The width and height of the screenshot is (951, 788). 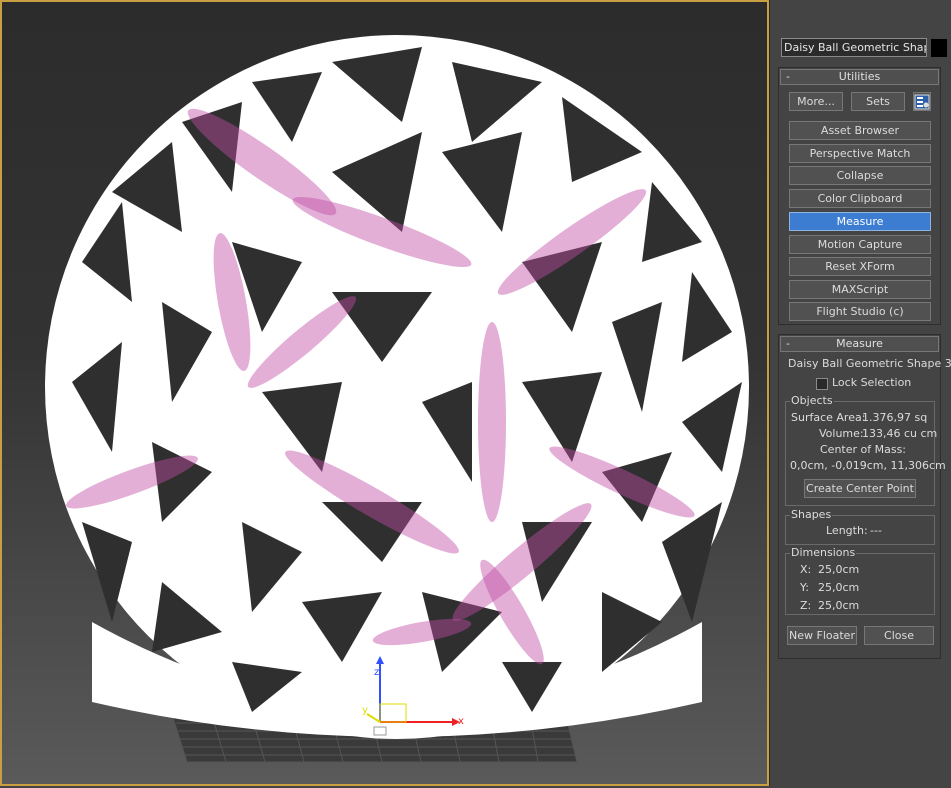 I want to click on surface-area-value: 1.376,97 sq, so click(x=895, y=417).